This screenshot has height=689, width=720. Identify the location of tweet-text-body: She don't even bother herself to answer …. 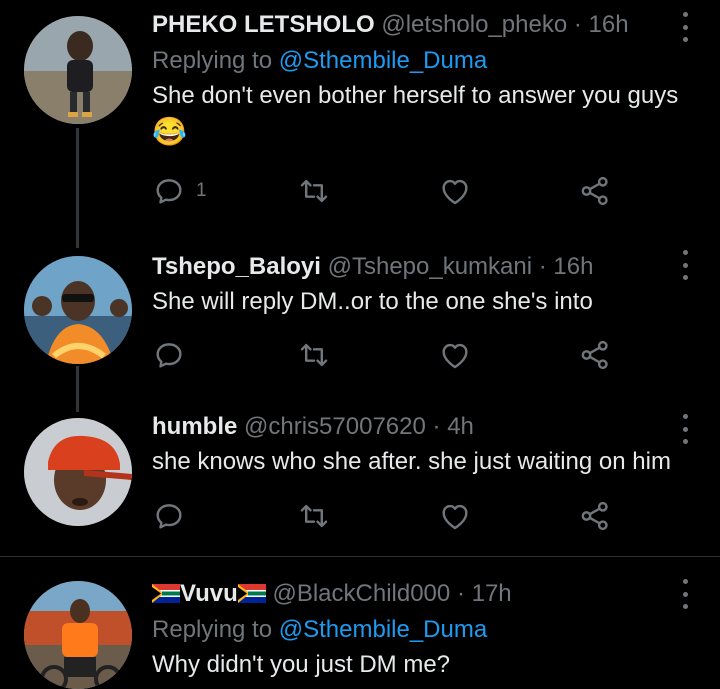
(415, 95).